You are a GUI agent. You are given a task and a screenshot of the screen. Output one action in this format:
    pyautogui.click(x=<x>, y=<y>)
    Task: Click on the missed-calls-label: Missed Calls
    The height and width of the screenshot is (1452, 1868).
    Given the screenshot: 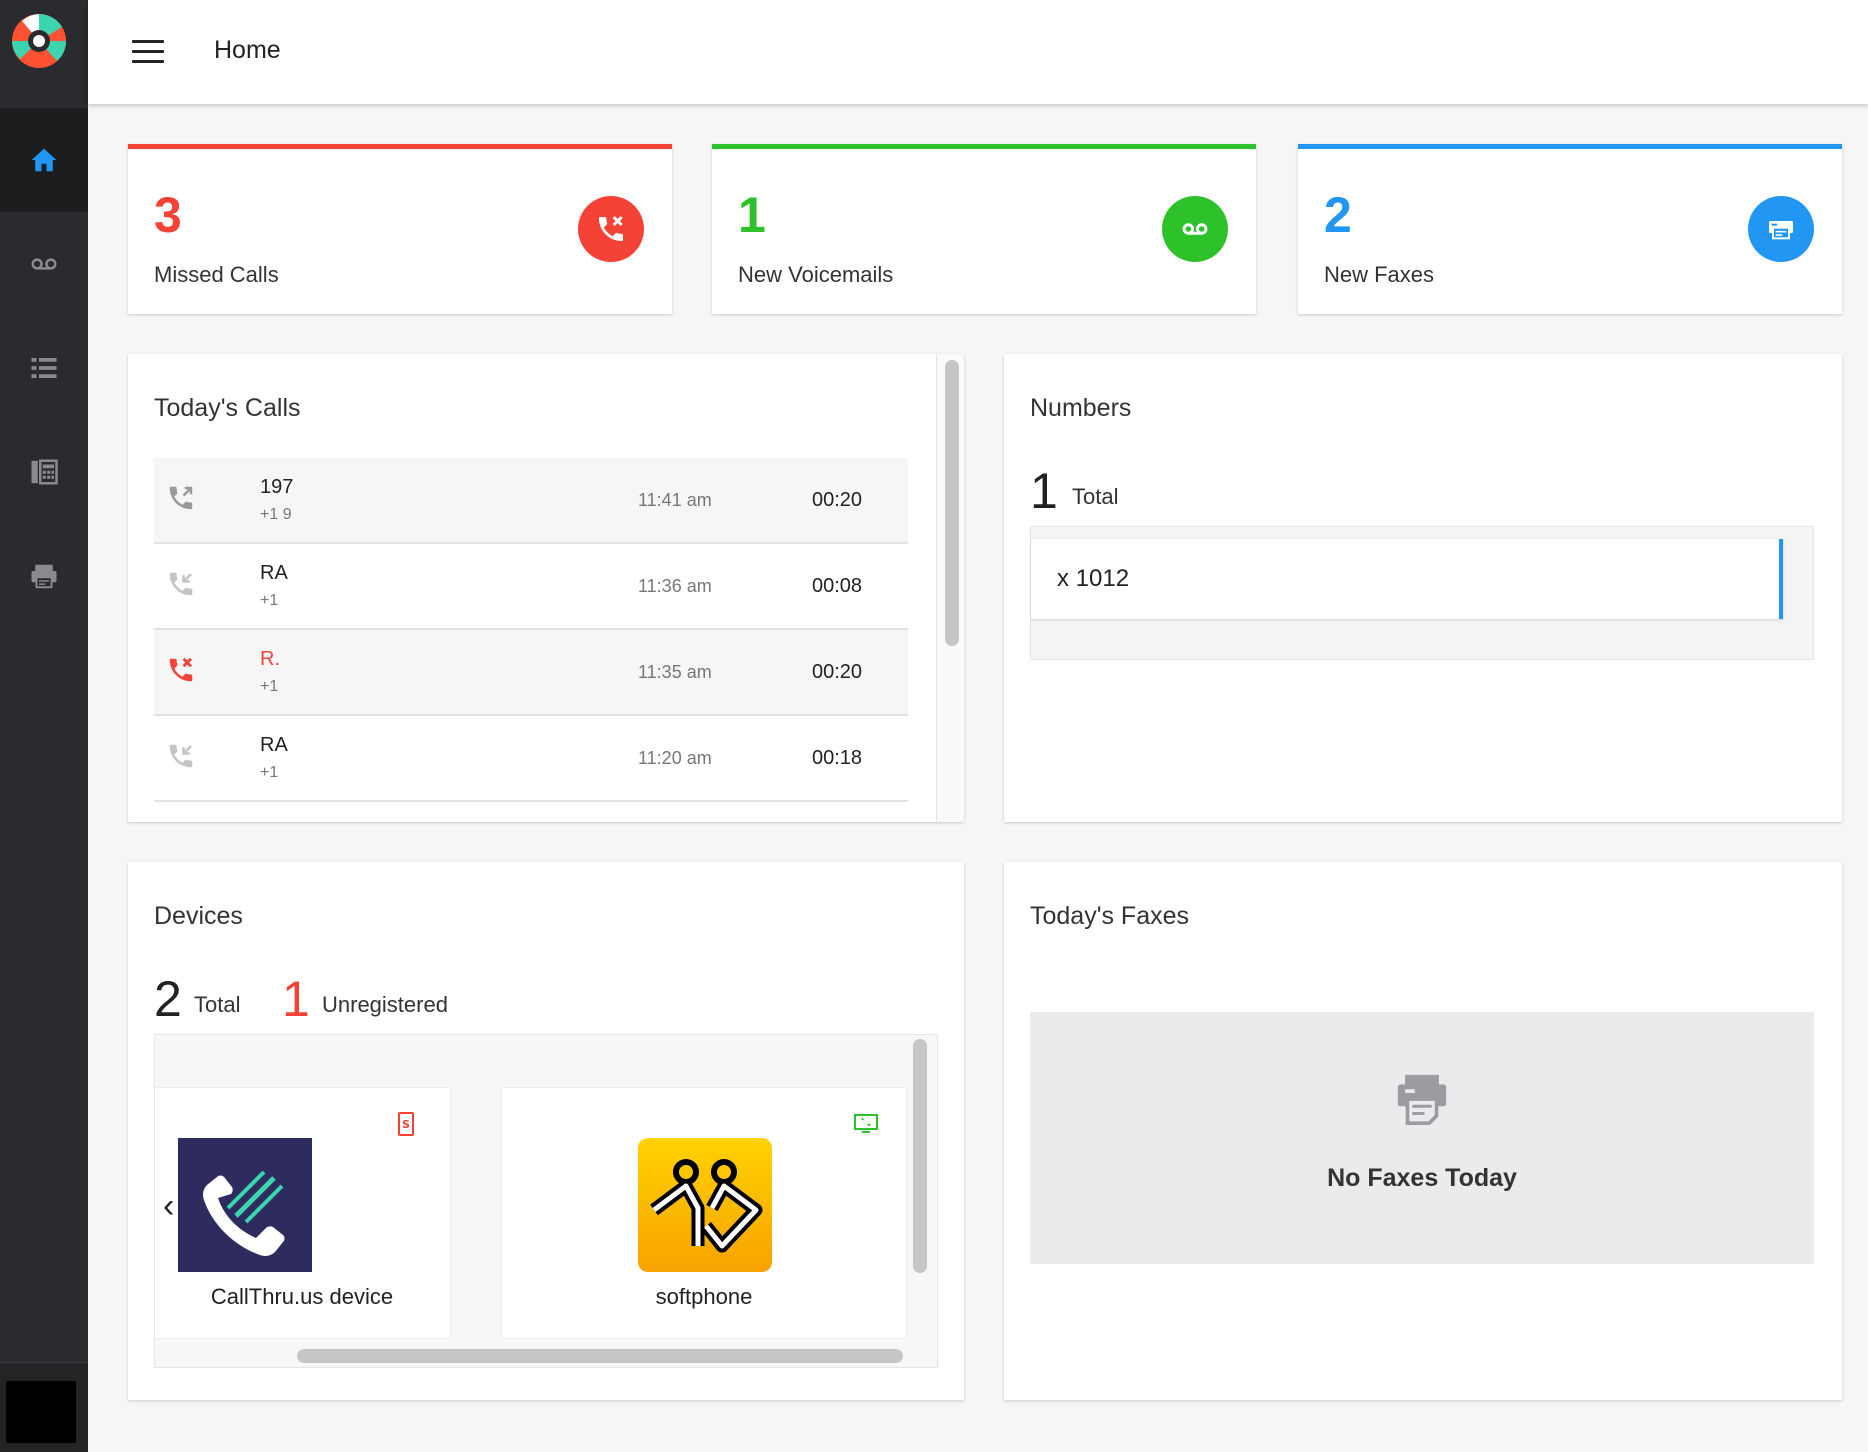 What is the action you would take?
    pyautogui.click(x=216, y=274)
    